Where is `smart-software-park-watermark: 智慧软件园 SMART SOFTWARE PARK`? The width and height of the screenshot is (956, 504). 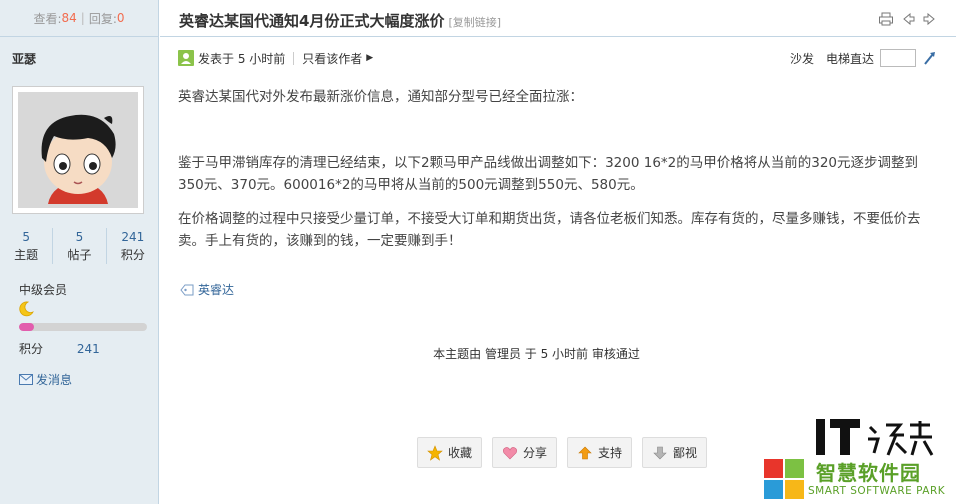
smart-software-park-watermark: 智慧软件园 SMART SOFTWARE PARK is located at coordinates (859, 479).